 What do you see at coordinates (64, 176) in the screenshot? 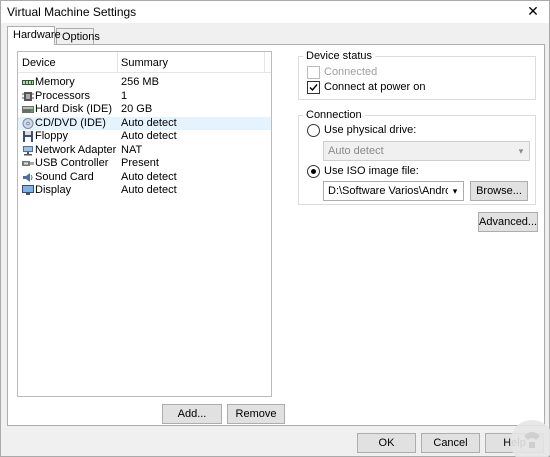
I see `device-name: Sound Card` at bounding box center [64, 176].